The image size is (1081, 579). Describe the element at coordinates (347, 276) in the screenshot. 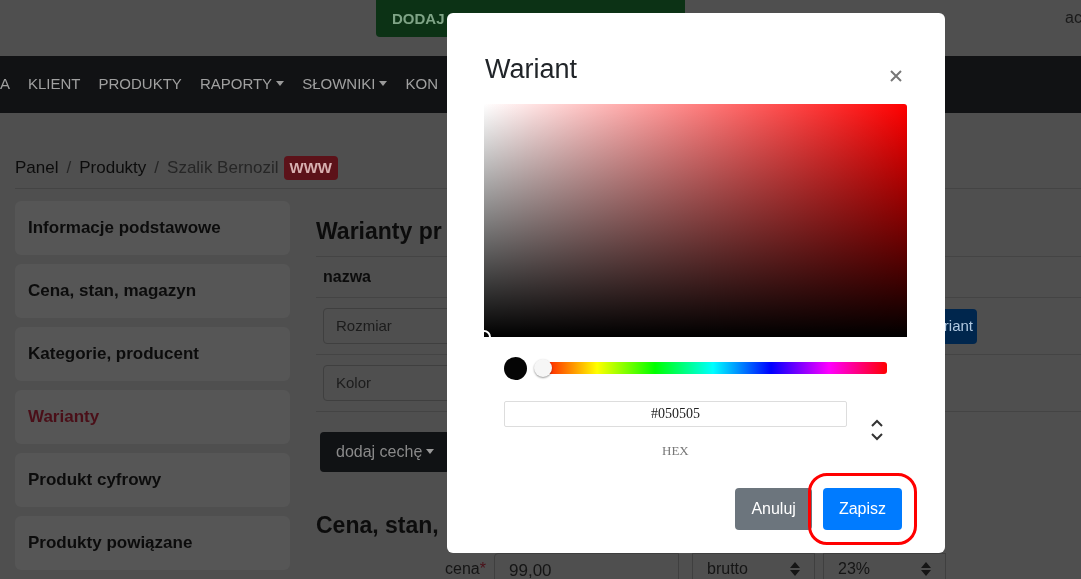

I see `column-header: nazwa` at that location.